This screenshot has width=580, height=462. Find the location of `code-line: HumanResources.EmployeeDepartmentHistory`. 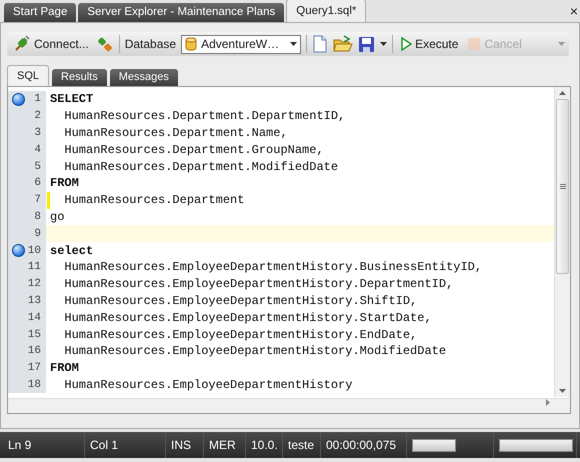

code-line: HumanResources.EmployeeDepartmentHistory is located at coordinates (207, 385).